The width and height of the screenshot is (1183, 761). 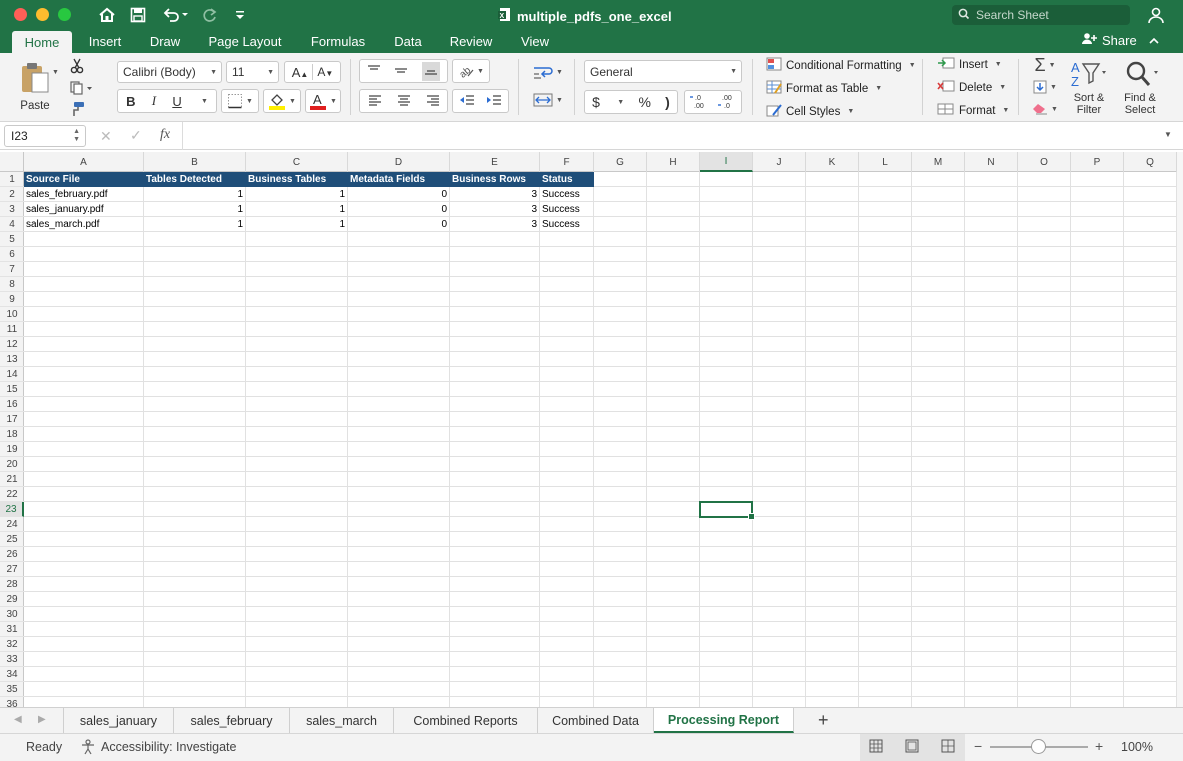 I want to click on column-header-q: Q, so click(x=1150, y=162).